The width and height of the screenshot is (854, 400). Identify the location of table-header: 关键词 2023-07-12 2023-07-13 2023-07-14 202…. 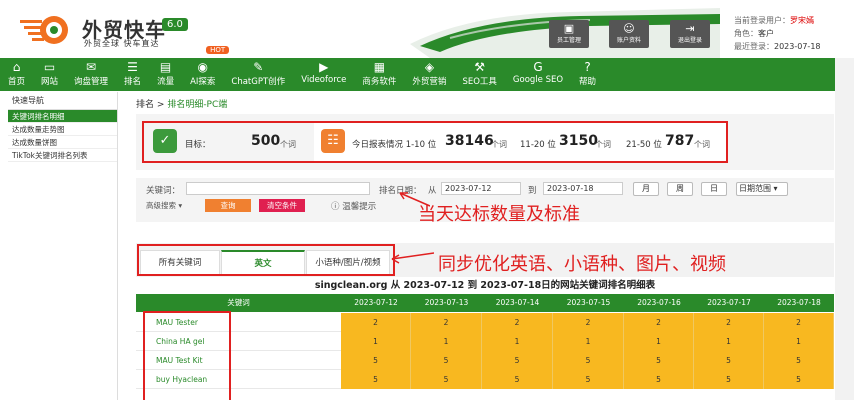
(485, 303).